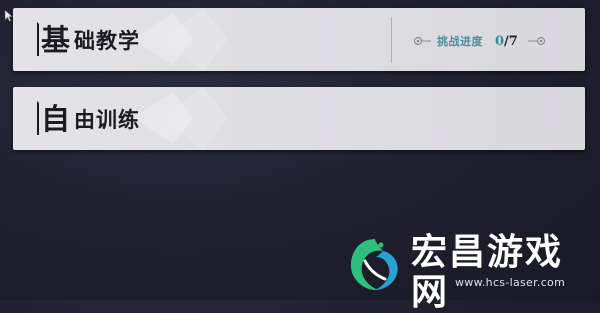  I want to click on watermark-url: www.hcs-laser.com, so click(510, 282).